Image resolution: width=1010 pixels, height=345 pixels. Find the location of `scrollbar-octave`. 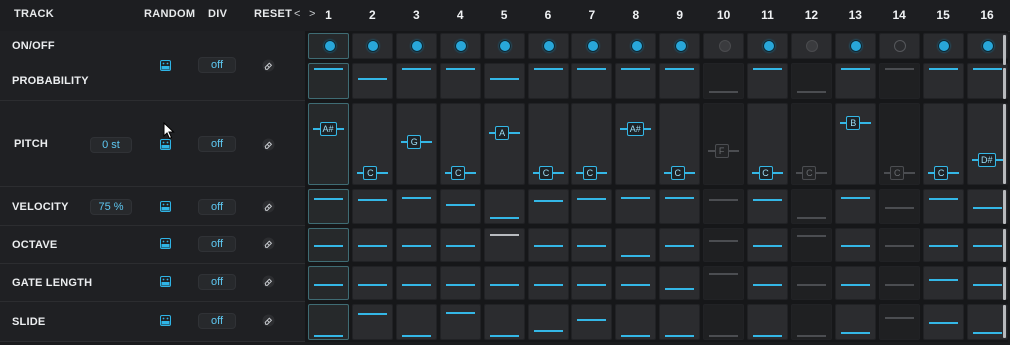

scrollbar-octave is located at coordinates (1004, 245).